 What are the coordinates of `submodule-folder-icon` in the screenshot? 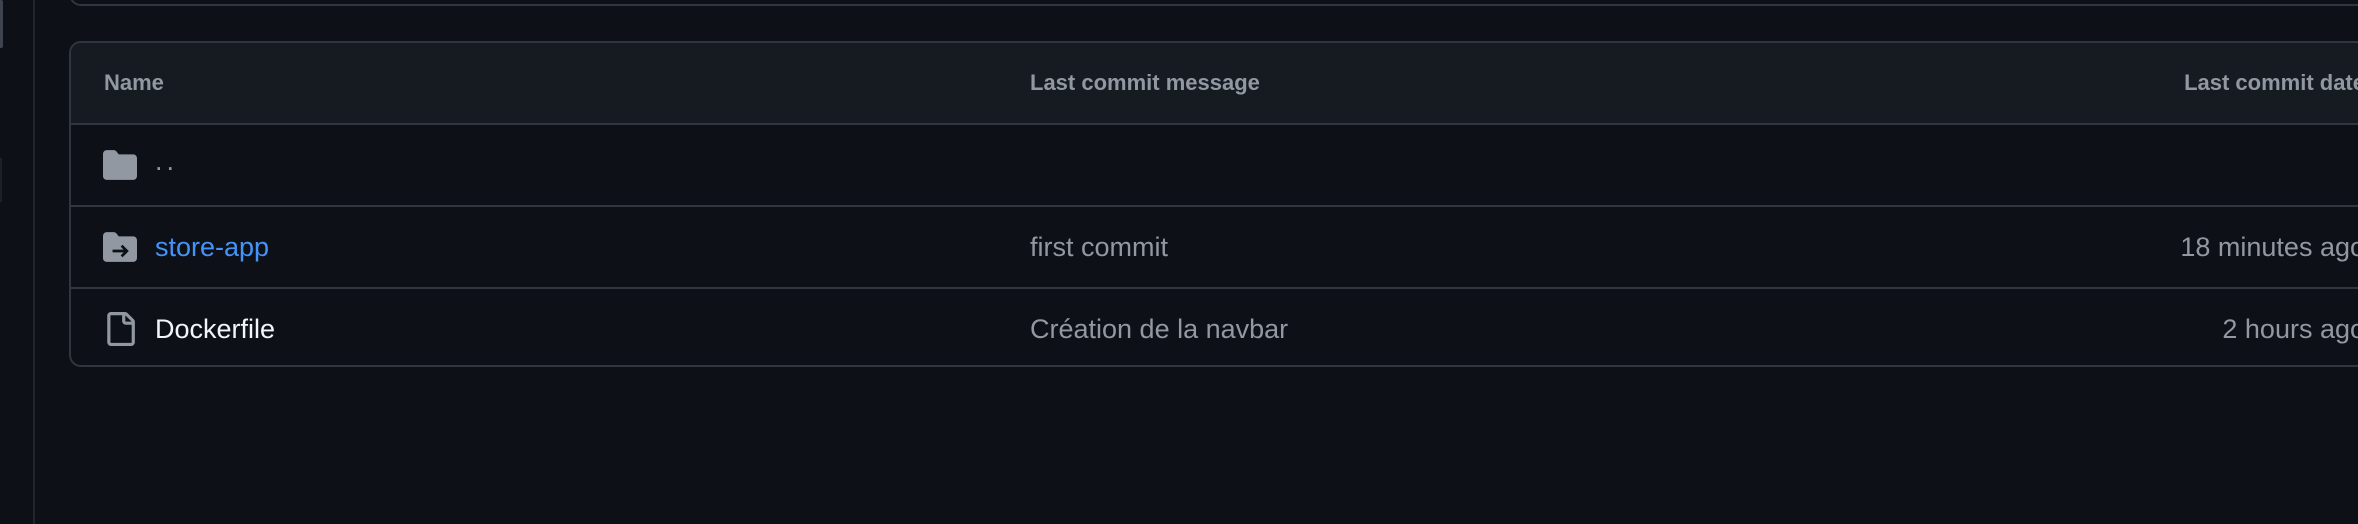 It's located at (120, 247).